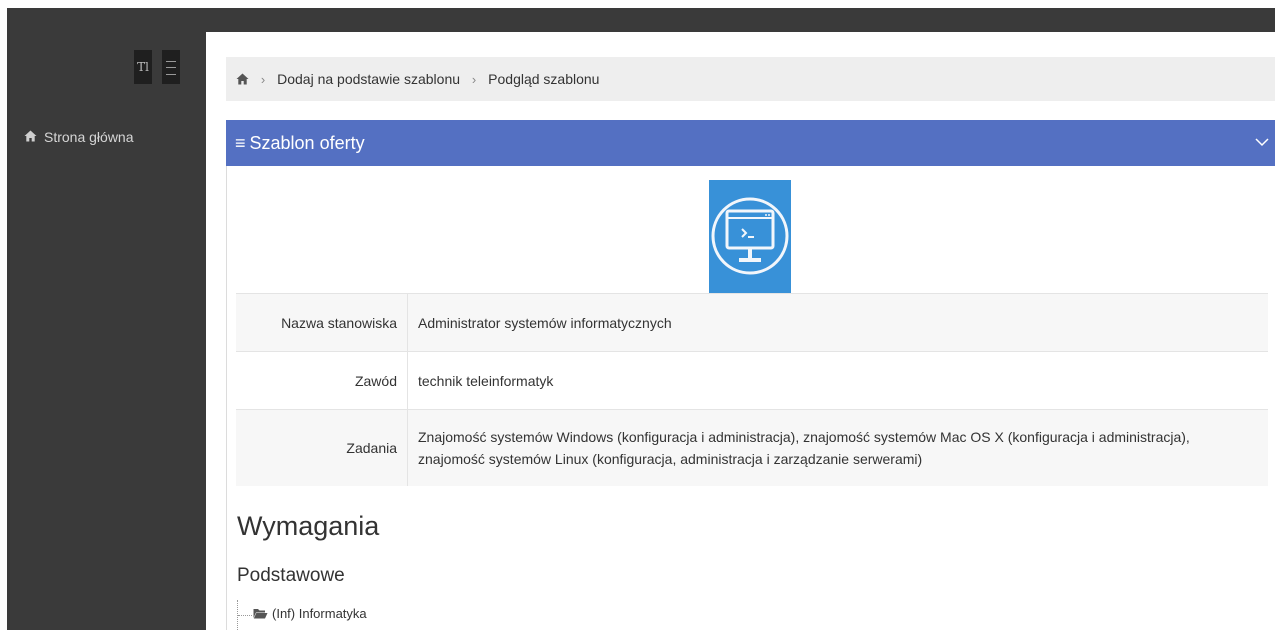 This screenshot has width=1275, height=630. Describe the element at coordinates (837, 322) in the screenshot. I see `detail-value-position: Administrator systemów informatycznych` at that location.